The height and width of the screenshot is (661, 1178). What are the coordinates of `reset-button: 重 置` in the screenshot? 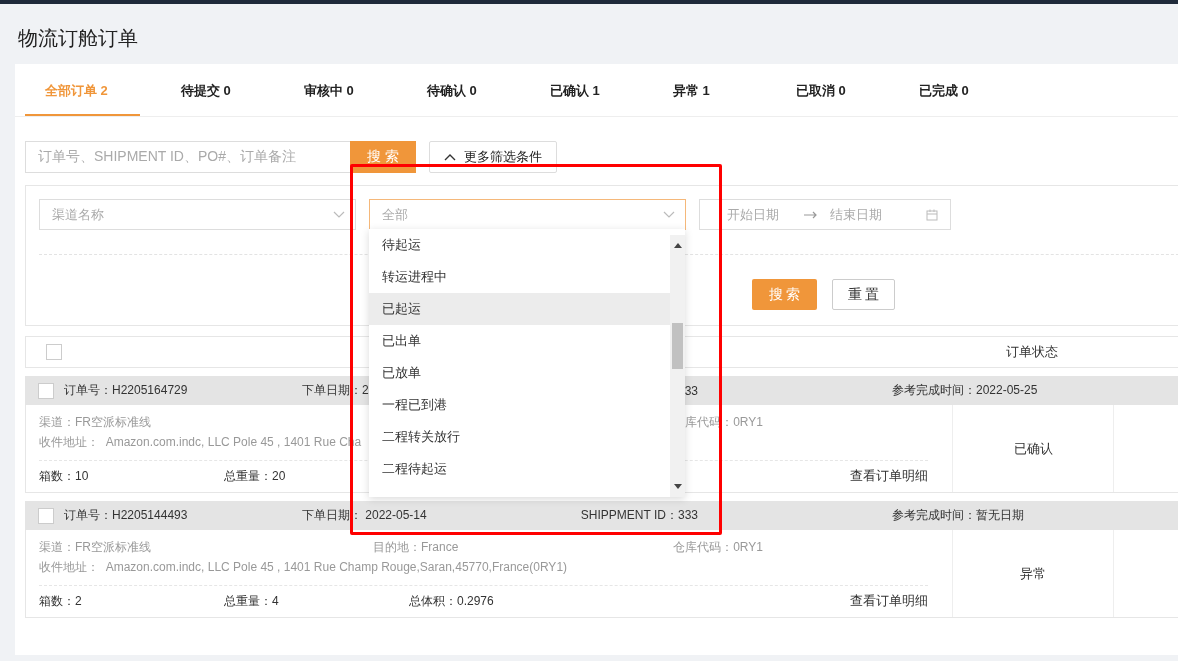 It's located at (863, 294).